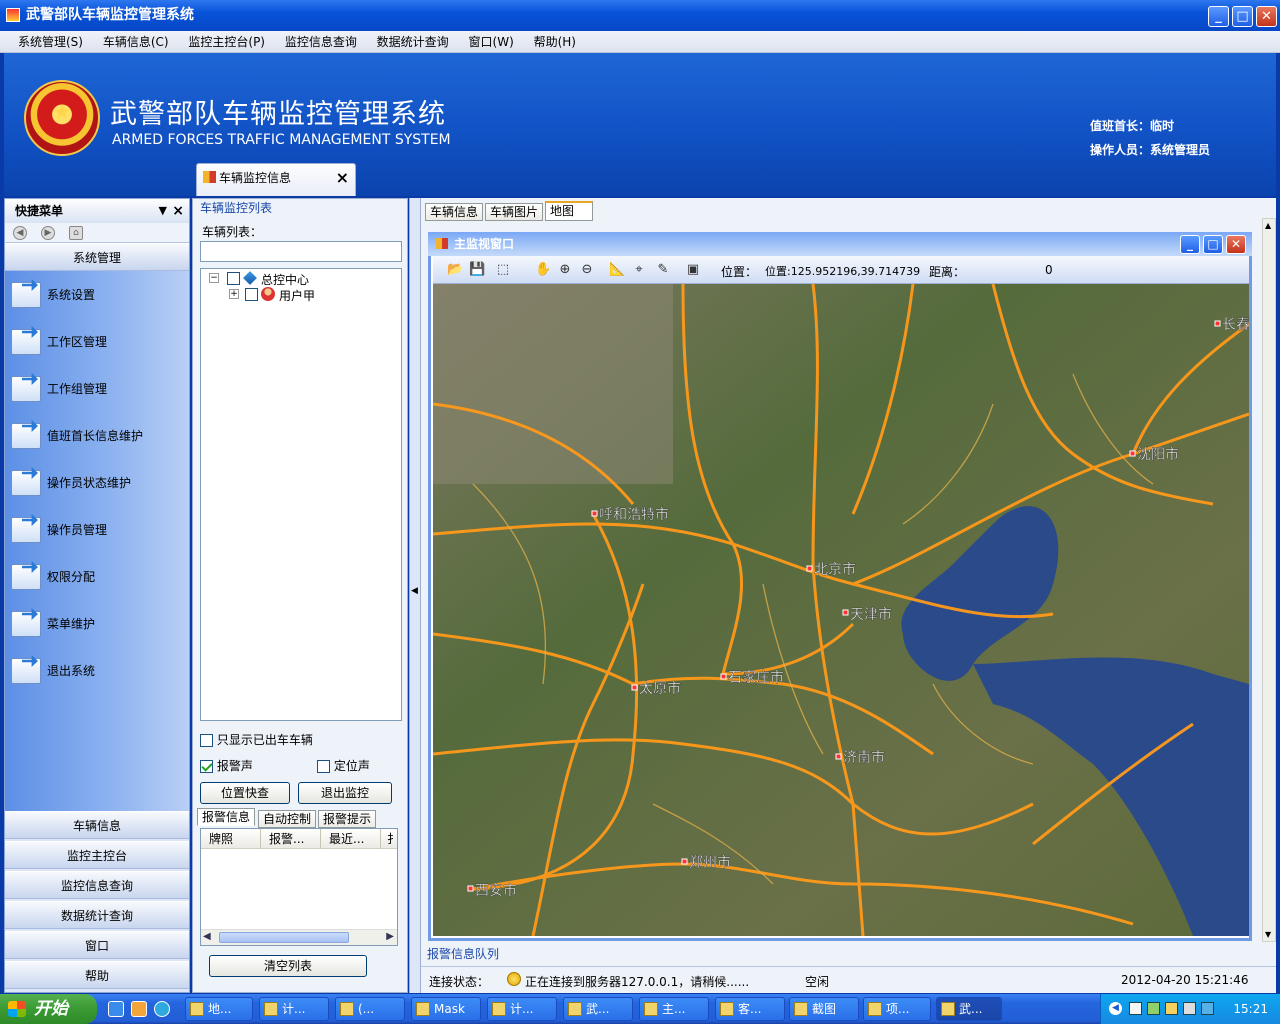  What do you see at coordinates (323, 766) in the screenshot?
I see `locate-sound-checkbox` at bounding box center [323, 766].